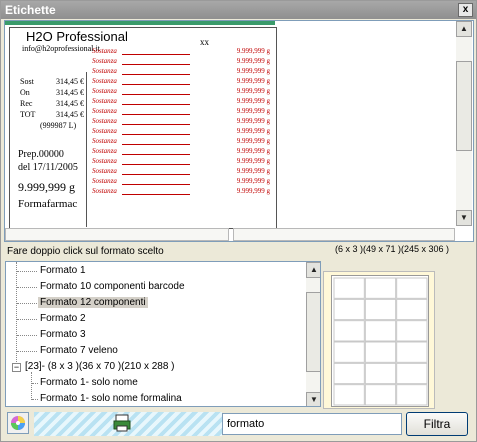  I want to click on tree-item: Formato 10 componenti barcode, so click(112, 287).